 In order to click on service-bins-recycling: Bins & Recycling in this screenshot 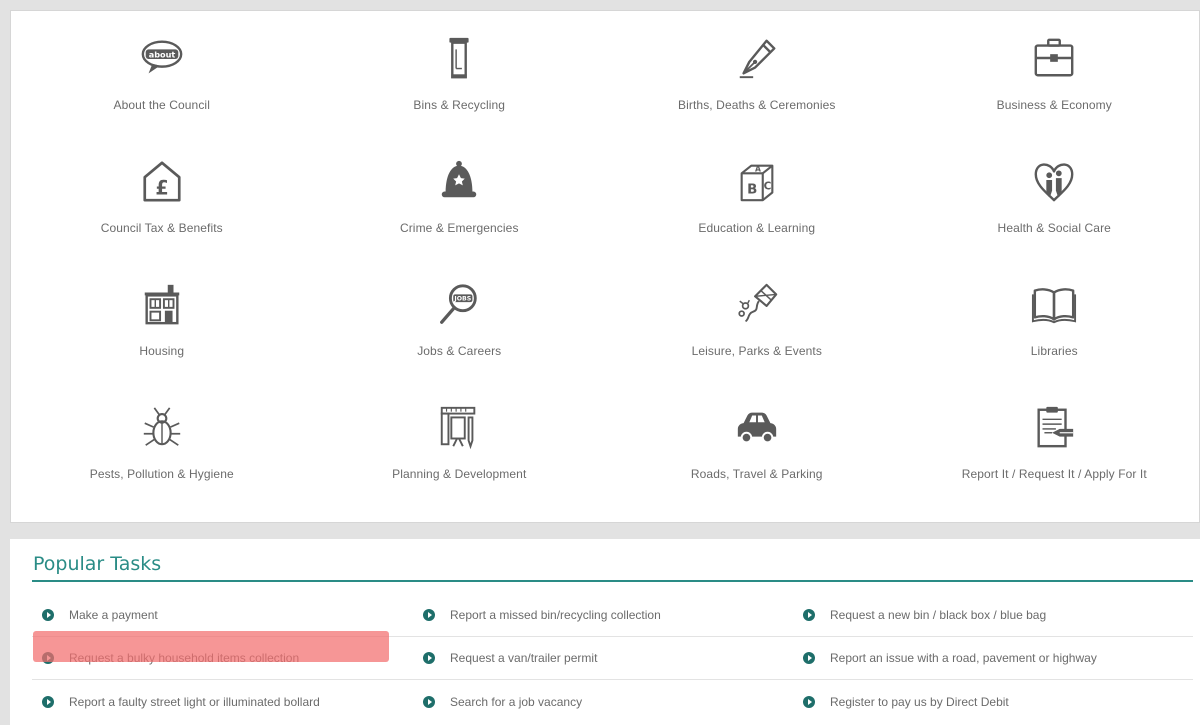, I will do `click(460, 94)`.